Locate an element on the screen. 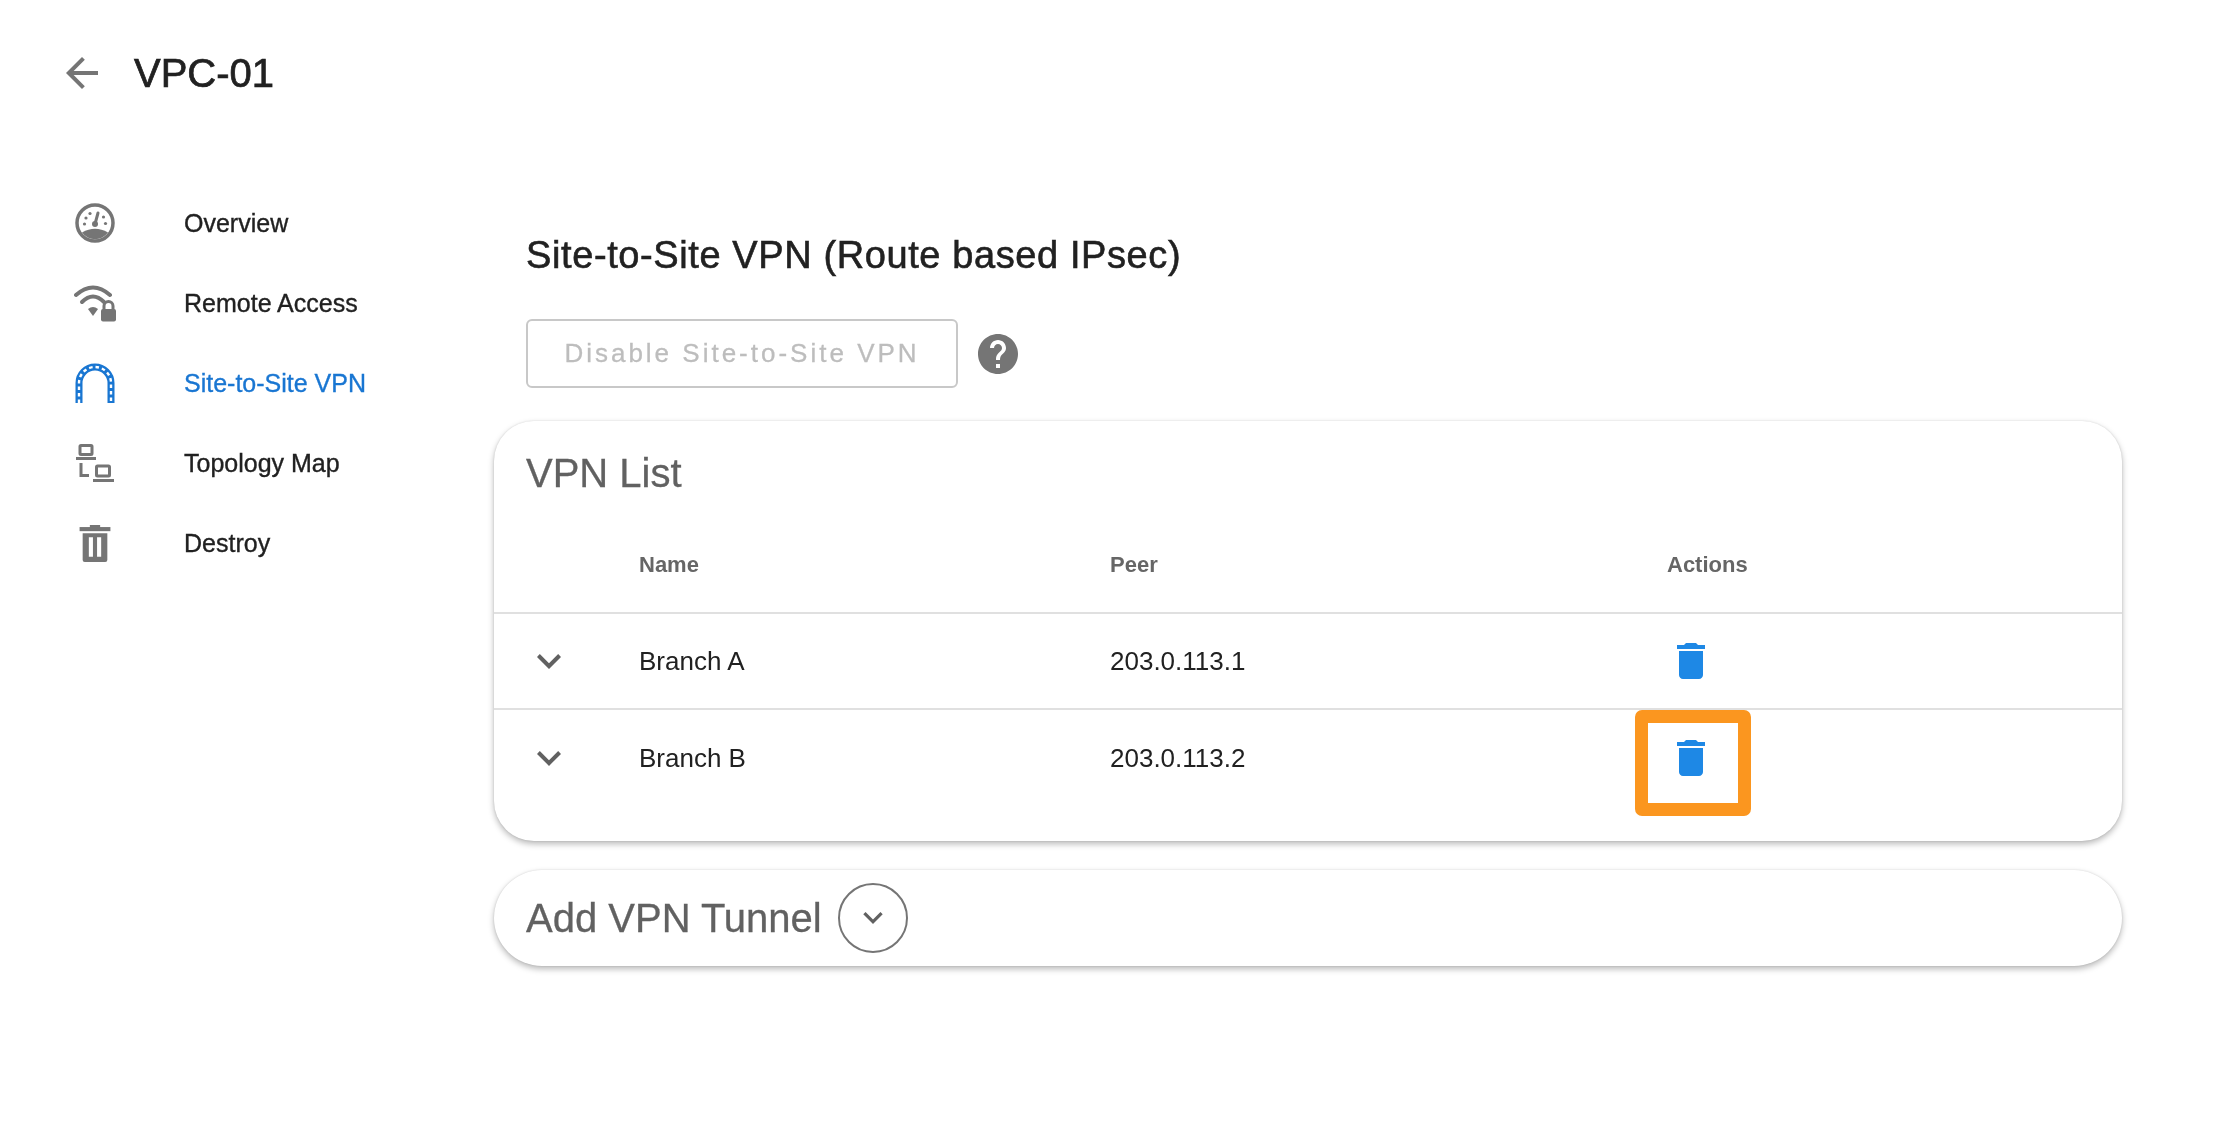  back-arrow-icon is located at coordinates (82, 73).